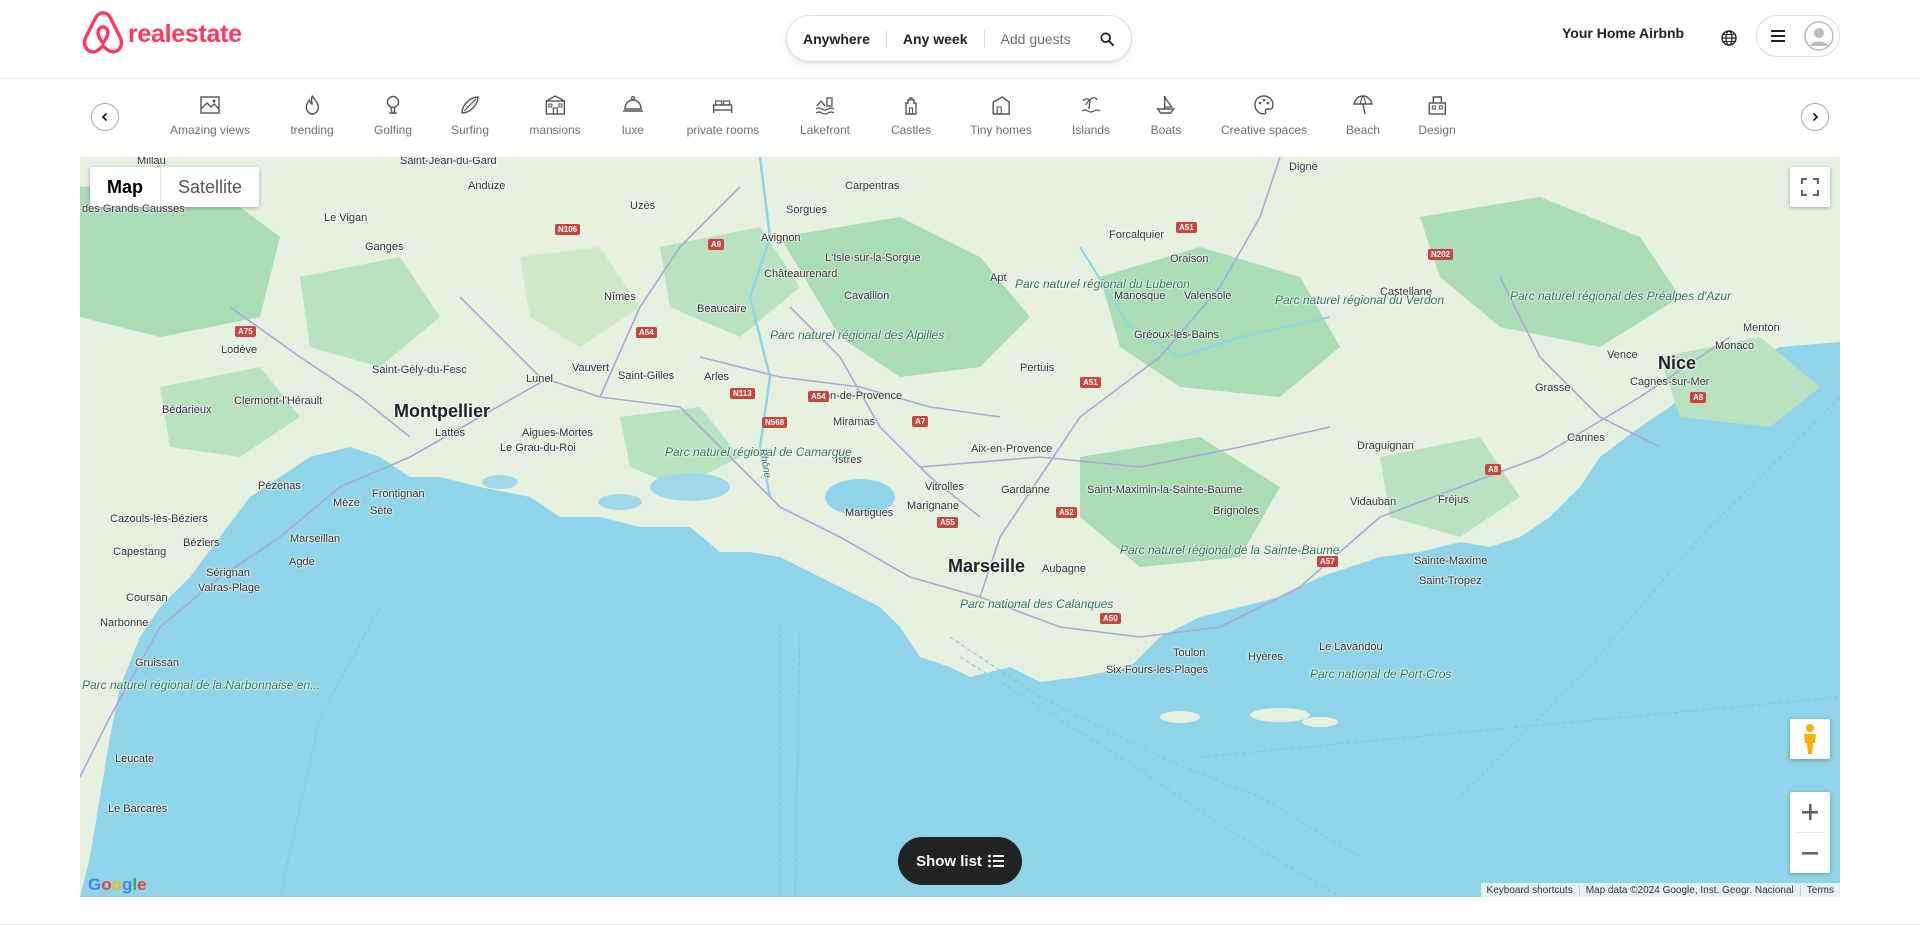  I want to click on road-shield: A75, so click(245, 331).